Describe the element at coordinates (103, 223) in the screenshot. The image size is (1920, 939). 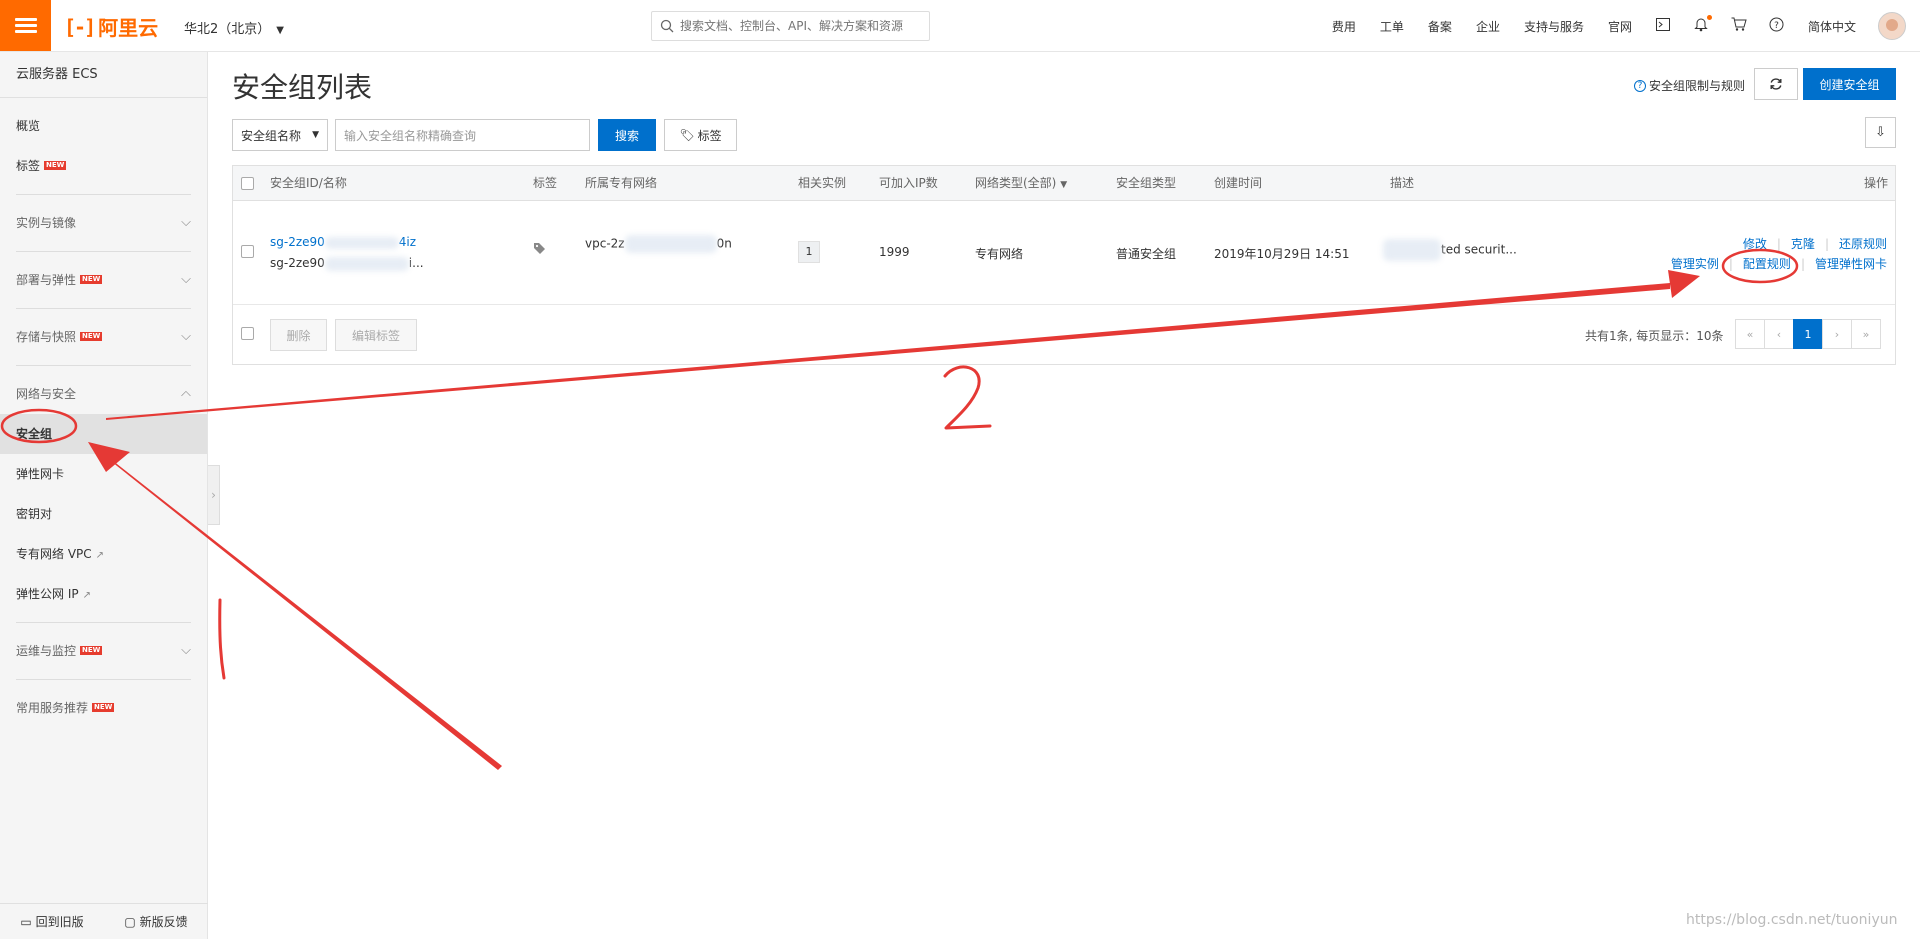
I see `sidebar-group-instances: 实例与镜像 ⌵` at that location.